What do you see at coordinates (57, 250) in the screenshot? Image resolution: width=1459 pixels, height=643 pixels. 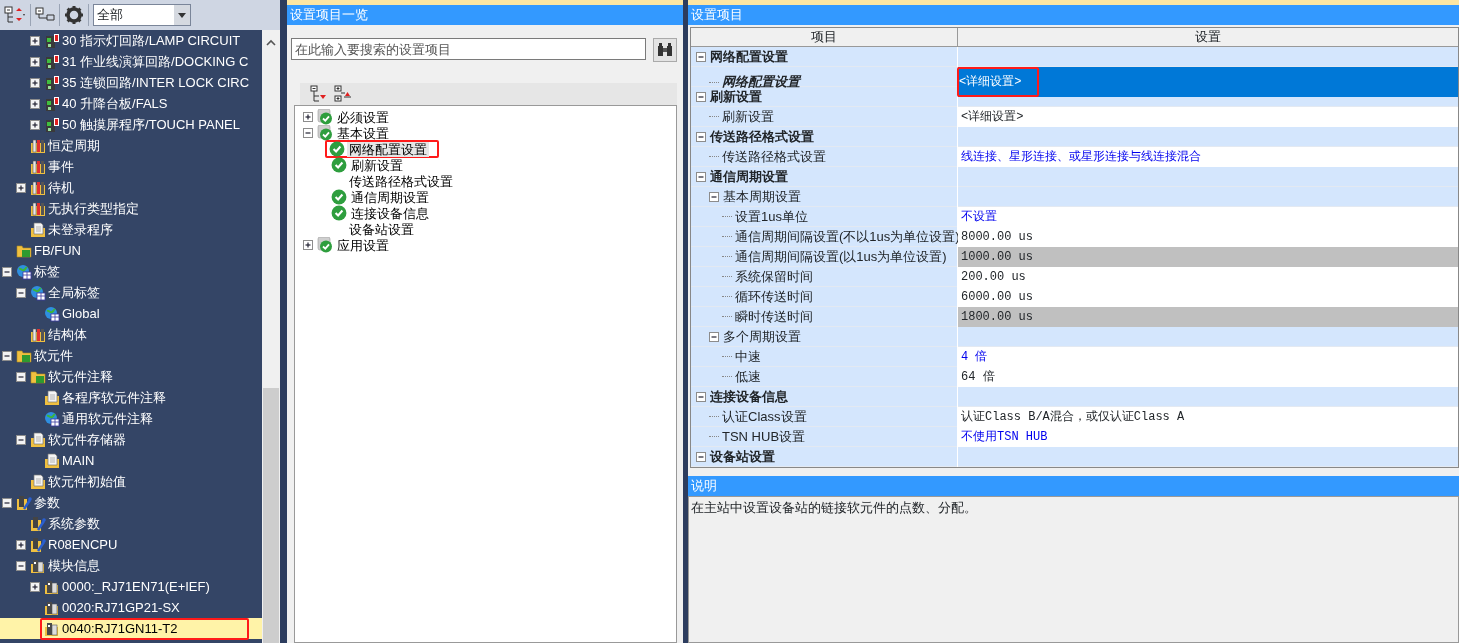 I see `tree-item-label: FB/FUN` at bounding box center [57, 250].